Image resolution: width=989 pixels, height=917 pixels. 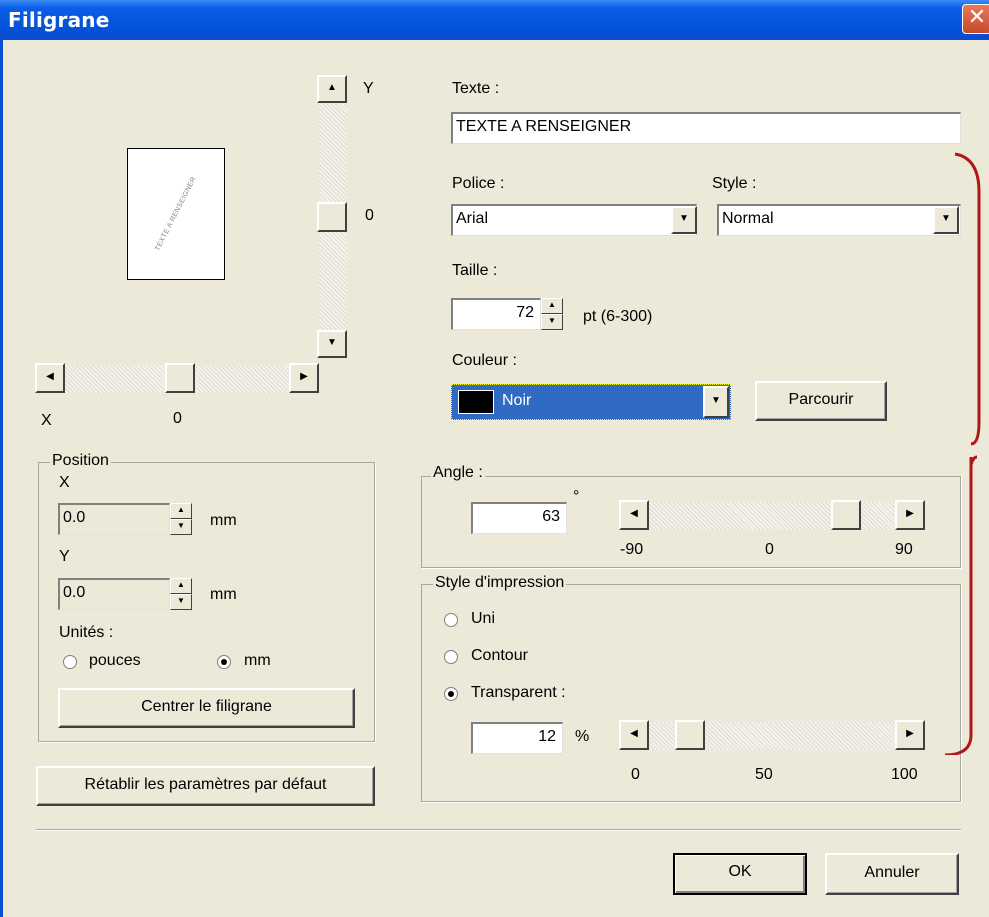 What do you see at coordinates (475, 270) in the screenshot?
I see `size-label: Taille :` at bounding box center [475, 270].